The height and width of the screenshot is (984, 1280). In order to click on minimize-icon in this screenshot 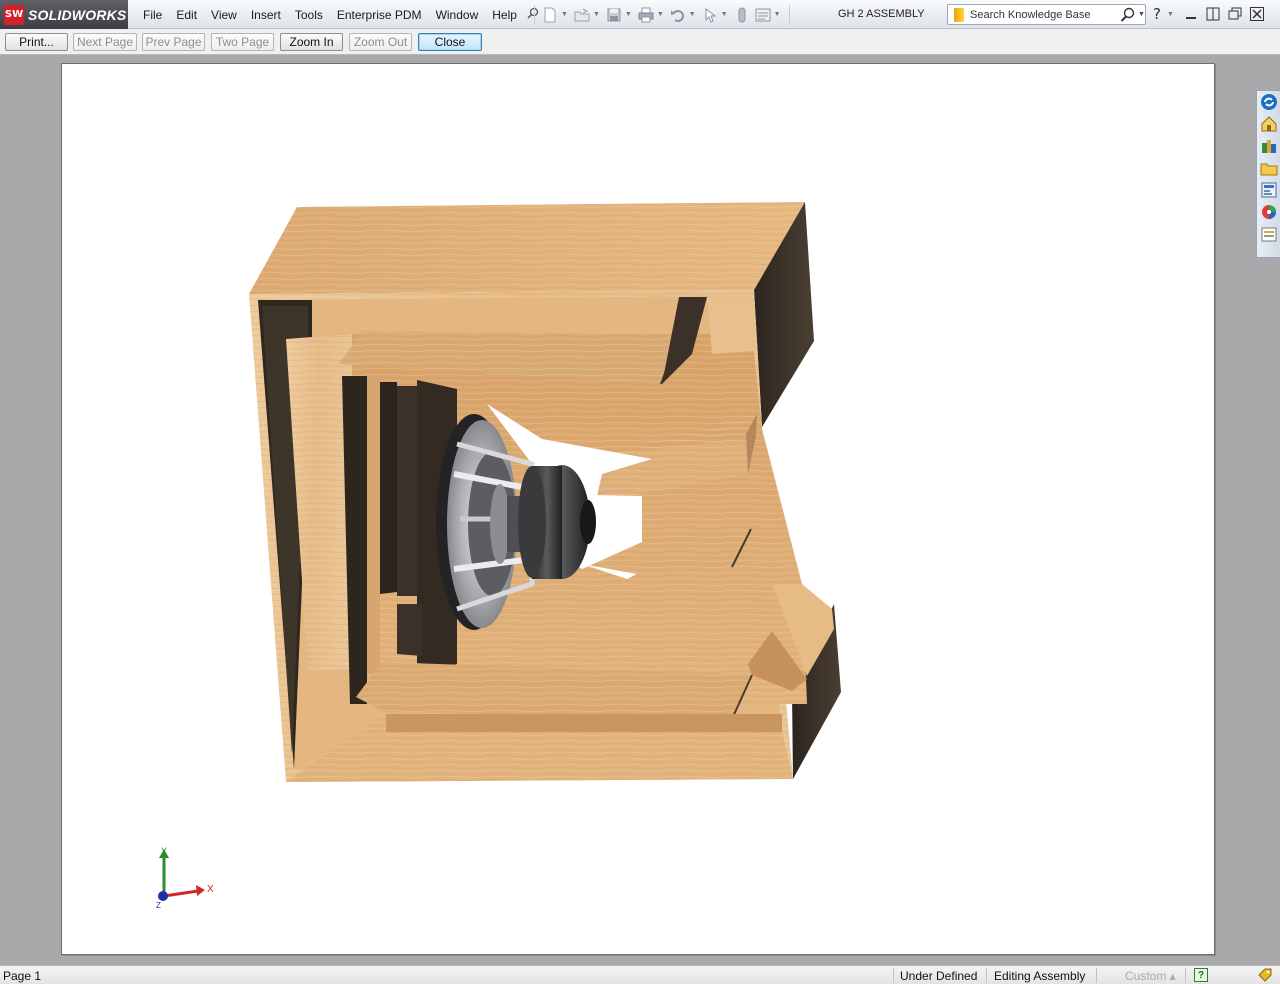, I will do `click(1191, 14)`.